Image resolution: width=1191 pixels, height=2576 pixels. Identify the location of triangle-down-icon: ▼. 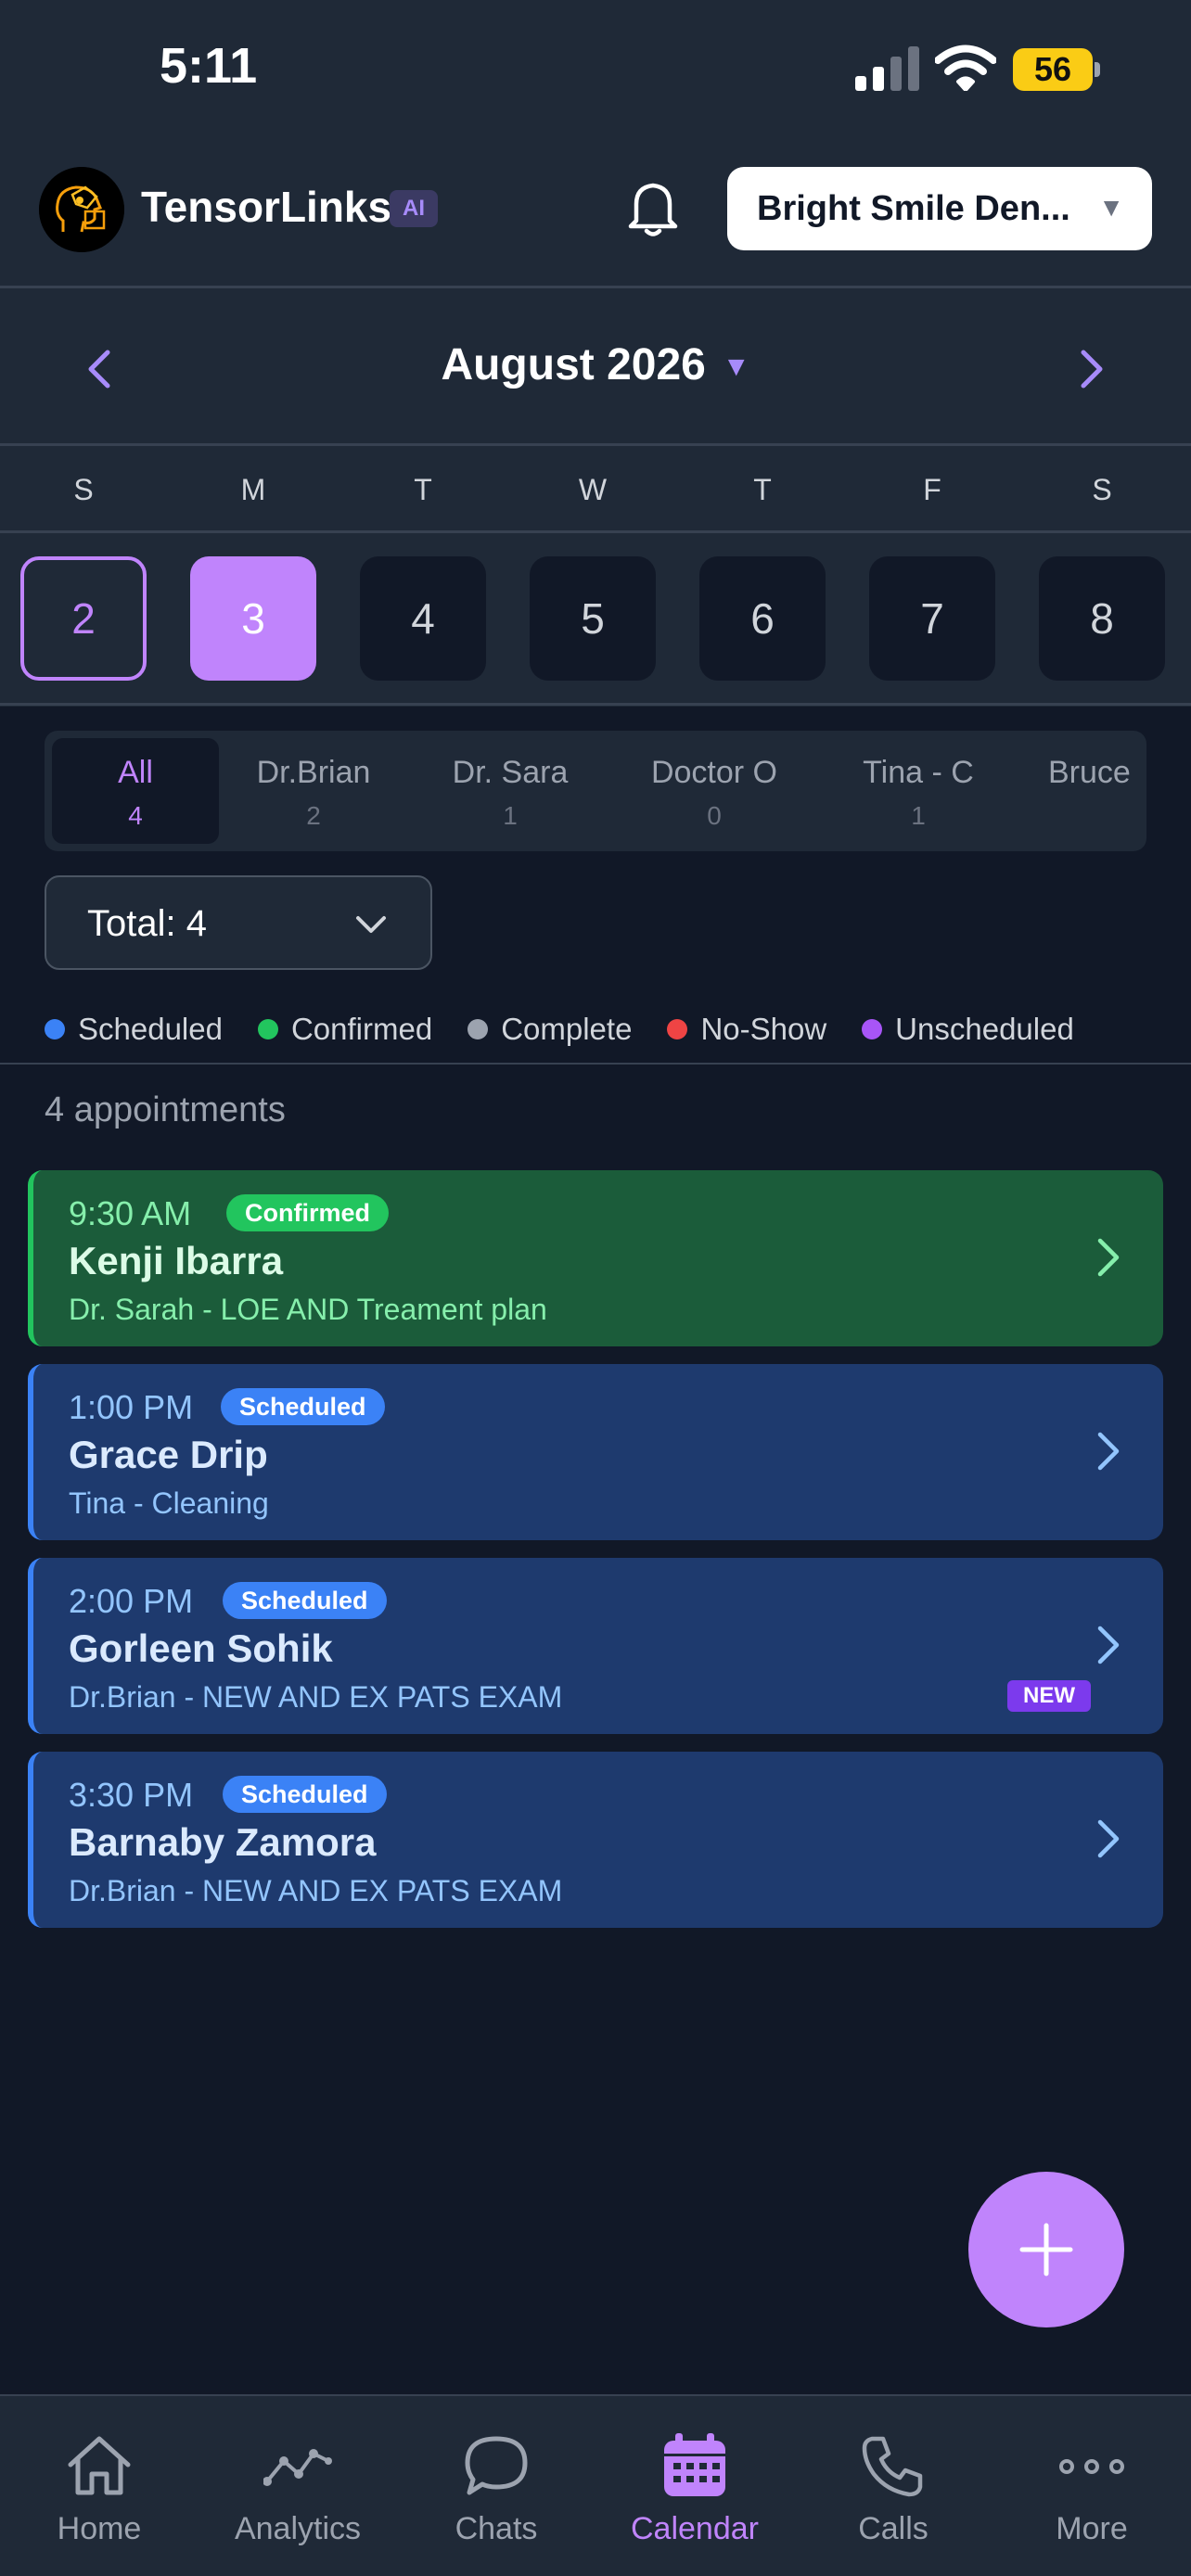
(736, 367).